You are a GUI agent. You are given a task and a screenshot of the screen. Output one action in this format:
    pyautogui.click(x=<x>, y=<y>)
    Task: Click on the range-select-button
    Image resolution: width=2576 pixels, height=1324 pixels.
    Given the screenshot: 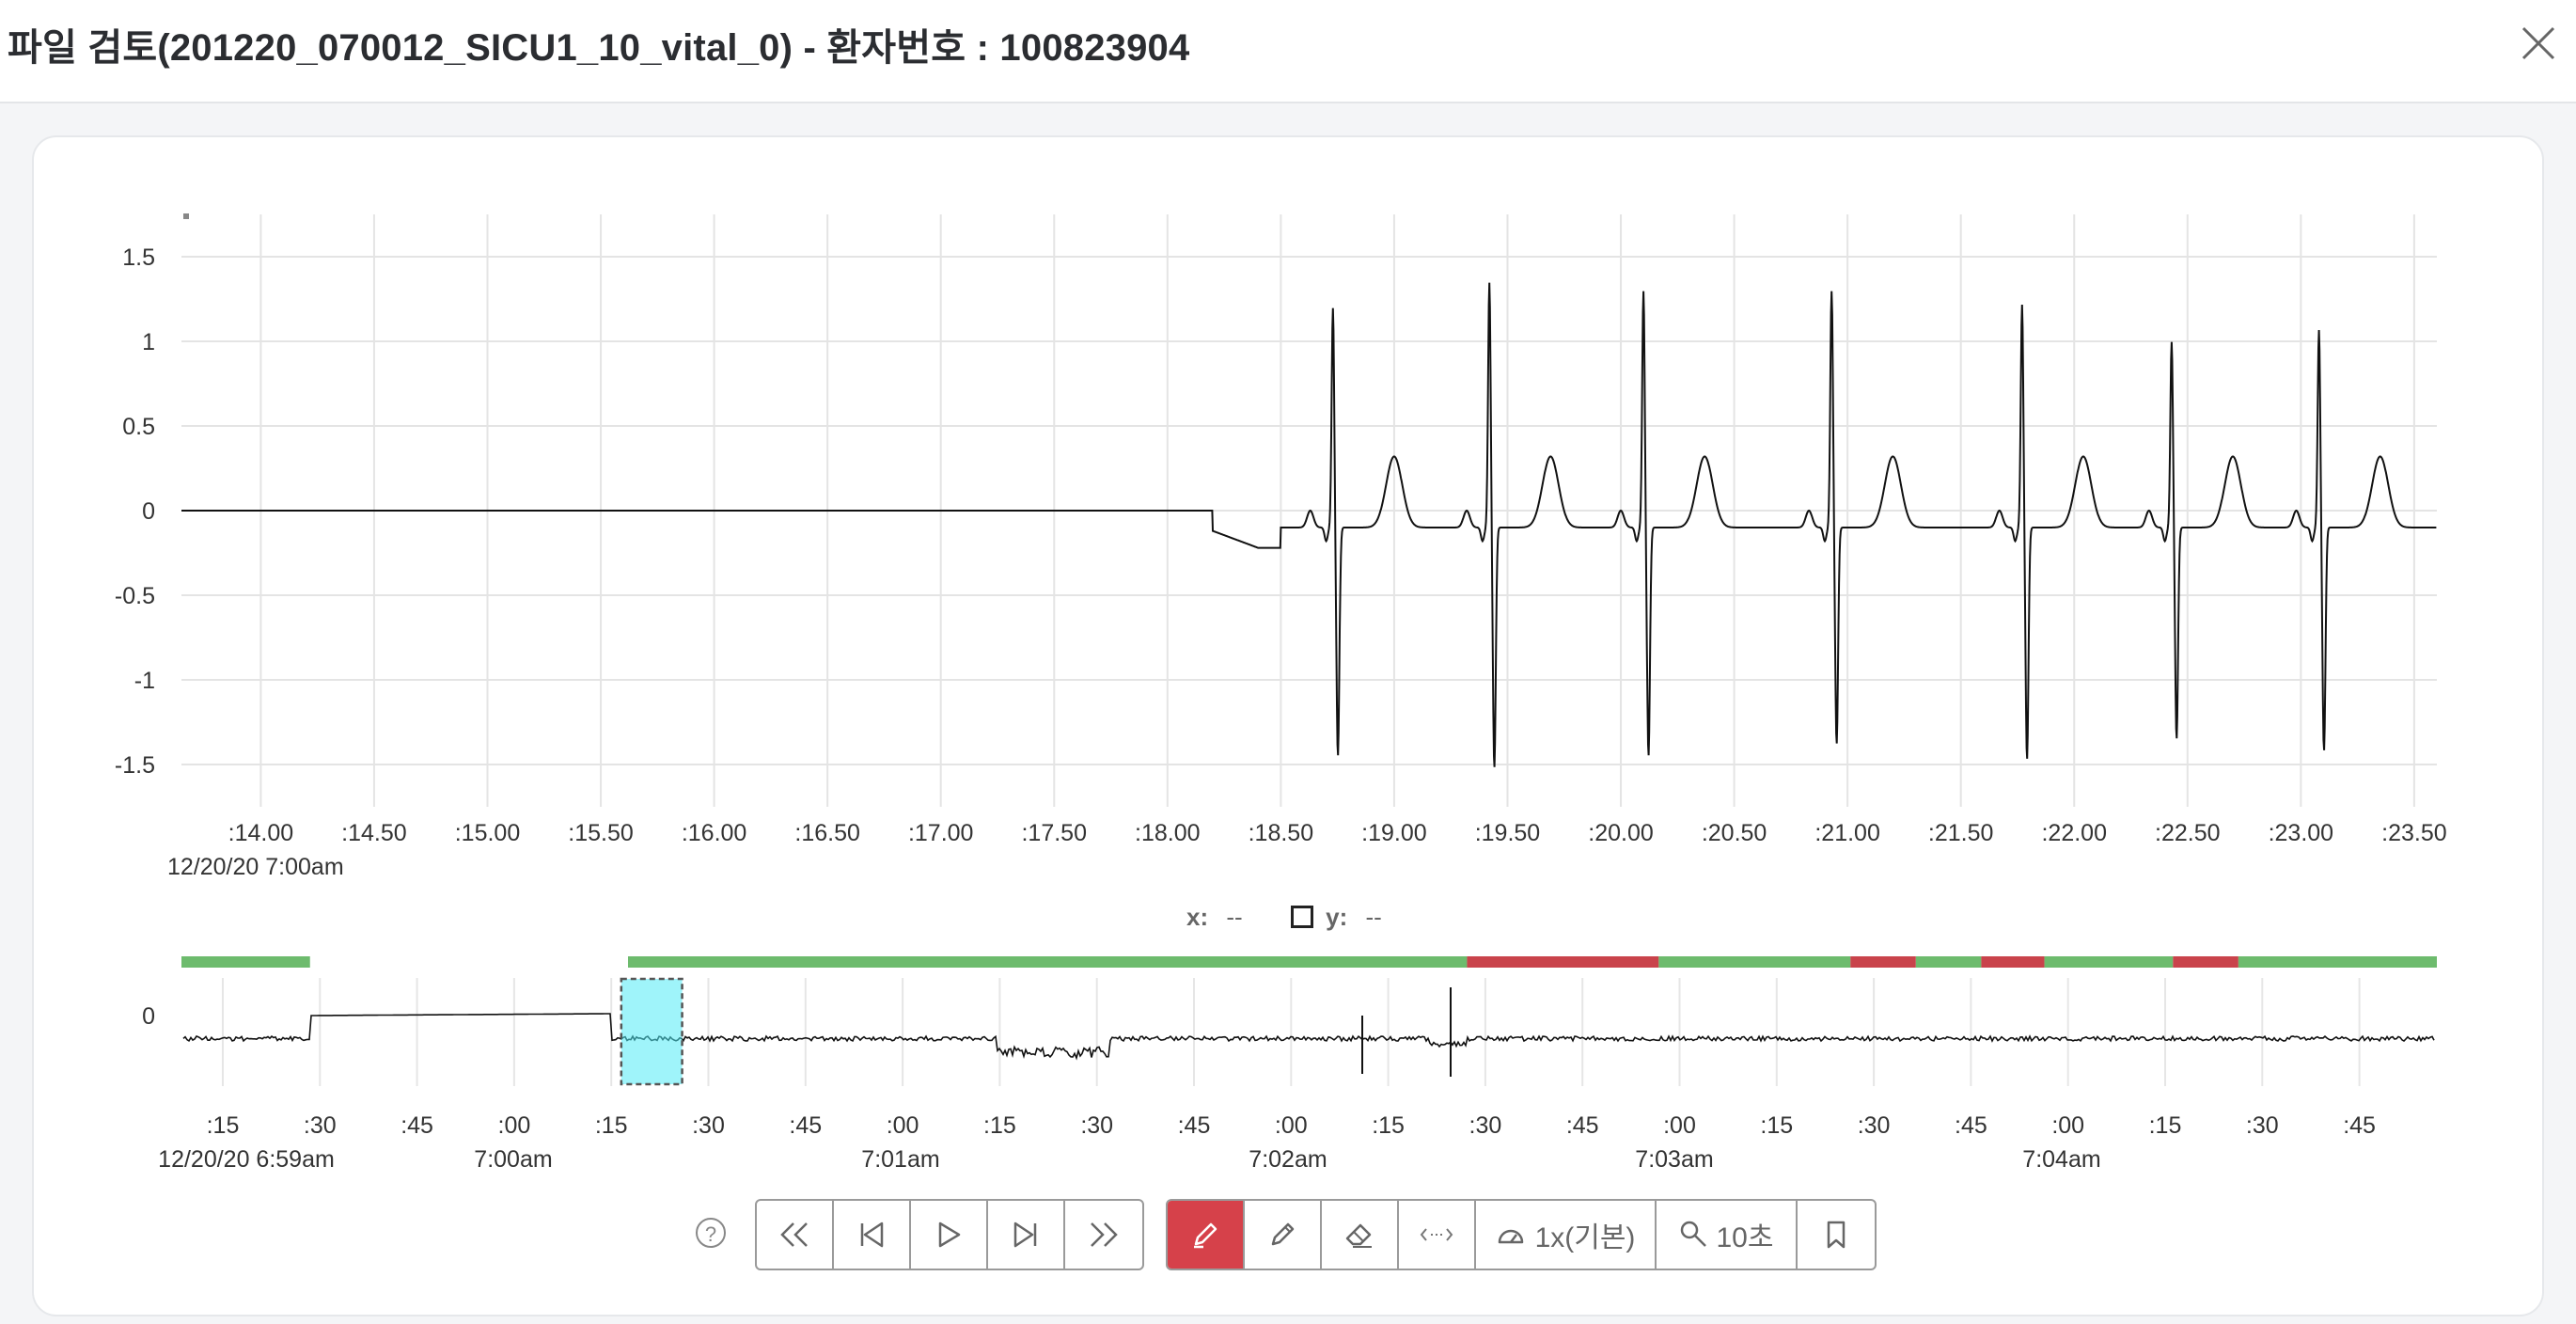 What is the action you would take?
    pyautogui.click(x=1438, y=1235)
    